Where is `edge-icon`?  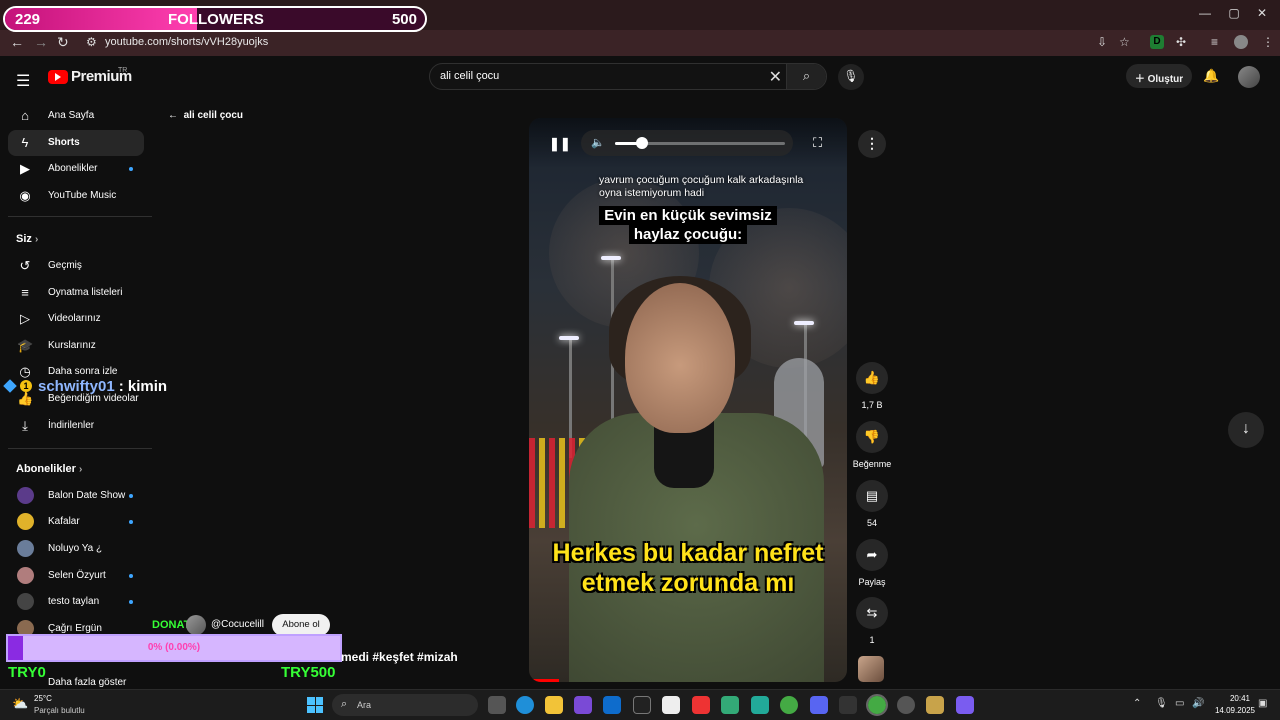
edge-icon is located at coordinates (525, 705).